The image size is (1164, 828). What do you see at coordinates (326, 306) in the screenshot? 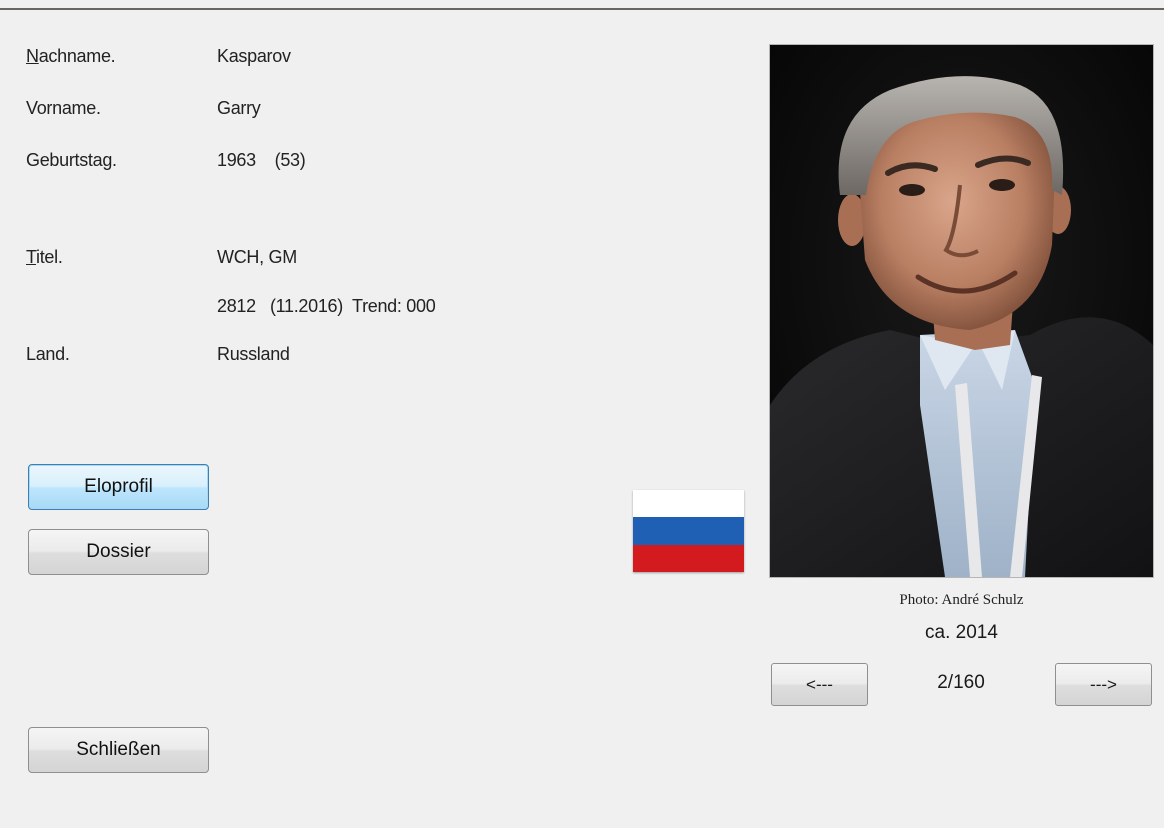
I see `elo-value: 2812 (11.2016) Trend: 000` at bounding box center [326, 306].